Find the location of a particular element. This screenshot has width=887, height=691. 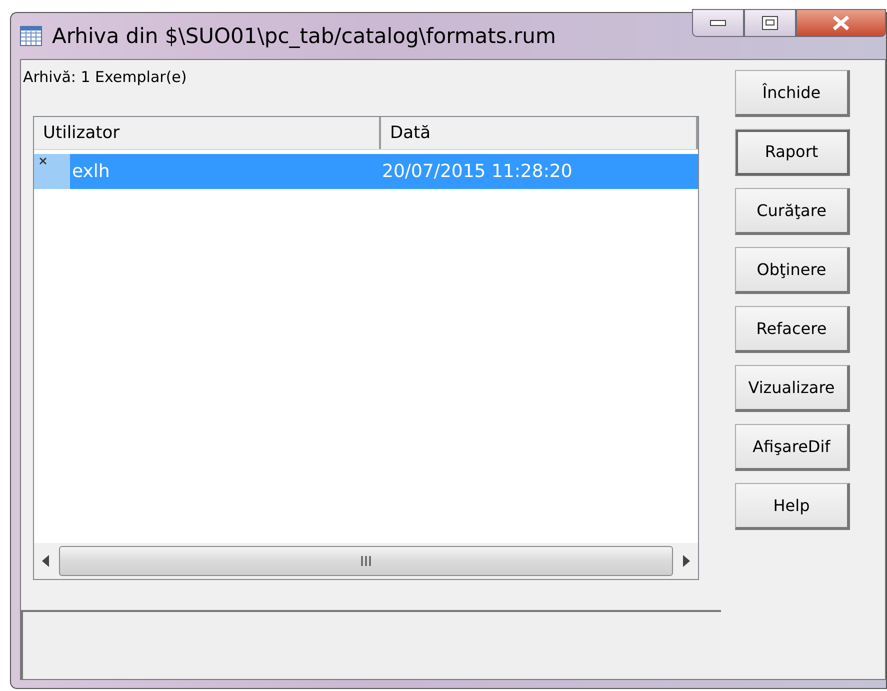

column-header: Dată is located at coordinates (539, 133).